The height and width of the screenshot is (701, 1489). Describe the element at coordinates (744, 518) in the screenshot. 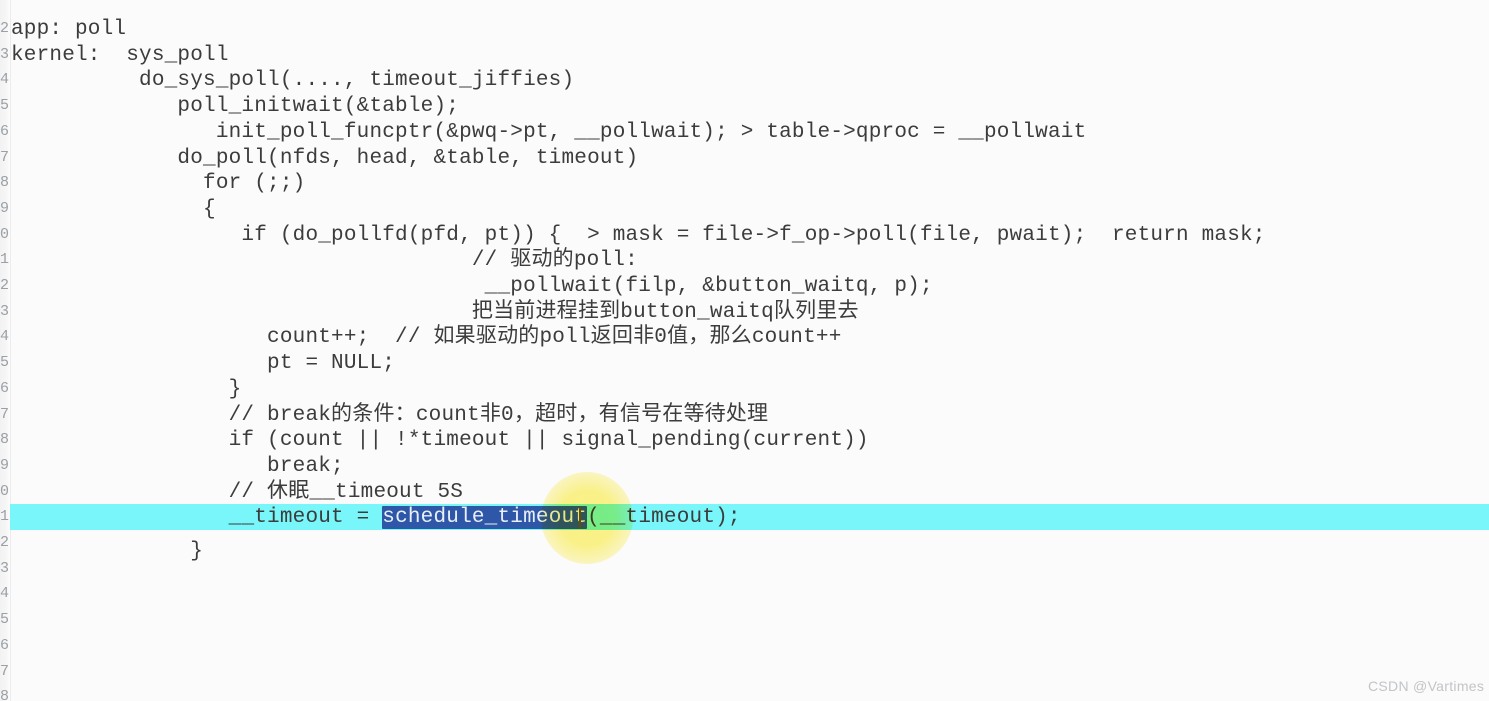

I see `active-code-line: __timeout = schedule_timeout(__timeout);` at that location.